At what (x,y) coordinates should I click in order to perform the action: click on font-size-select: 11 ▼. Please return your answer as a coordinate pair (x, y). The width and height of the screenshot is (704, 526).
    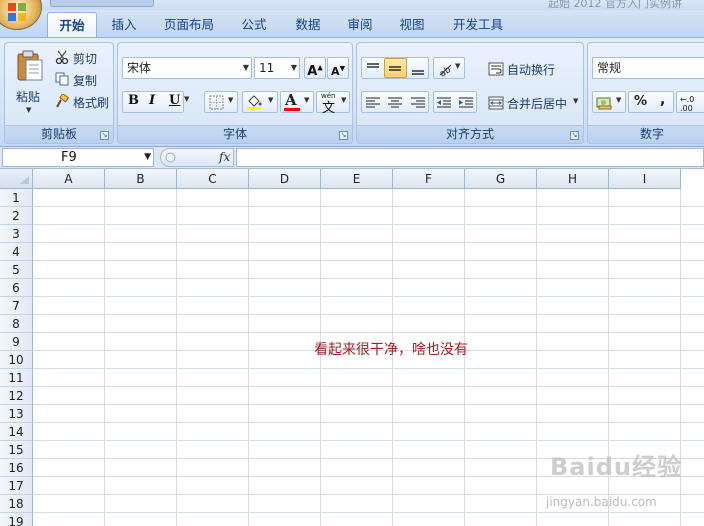
    Looking at the image, I should click on (277, 68).